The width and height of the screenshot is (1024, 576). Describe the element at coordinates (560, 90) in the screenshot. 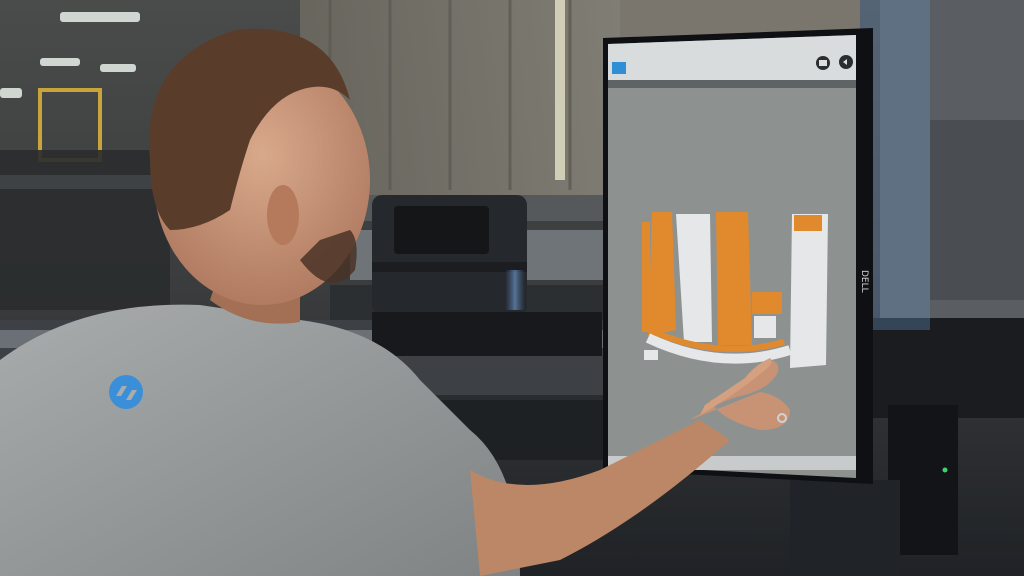

I see `light-strip` at that location.